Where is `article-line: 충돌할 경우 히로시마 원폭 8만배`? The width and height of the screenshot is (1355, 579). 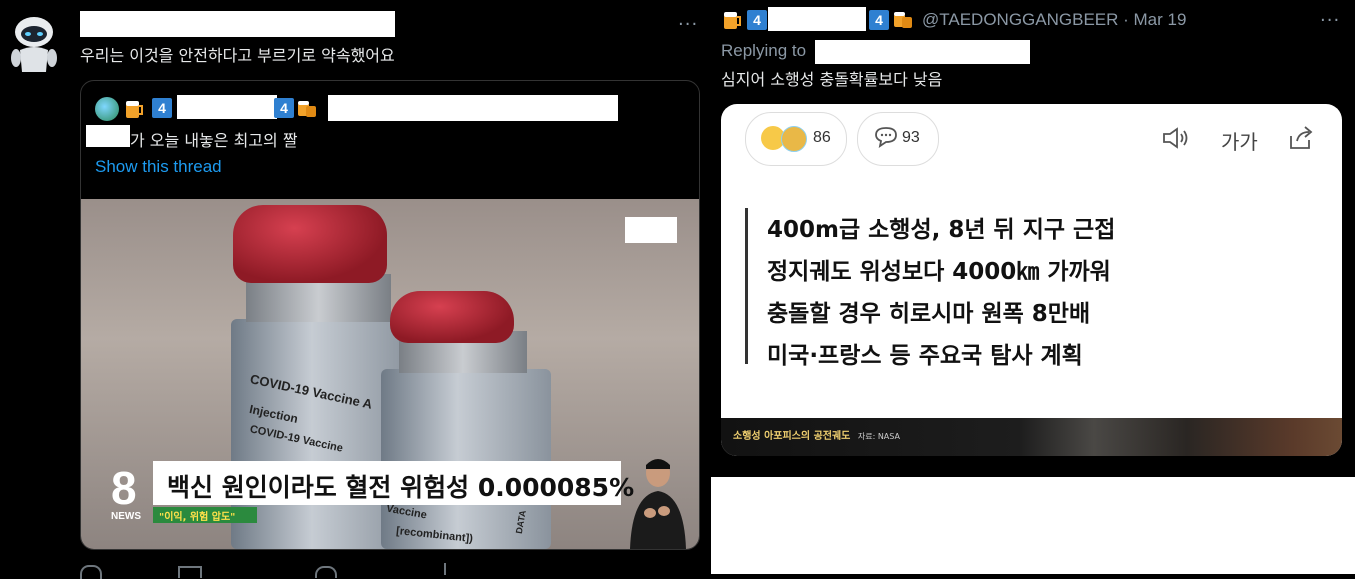
article-line: 충돌할 경우 히로시마 원폭 8만배 is located at coordinates (929, 314).